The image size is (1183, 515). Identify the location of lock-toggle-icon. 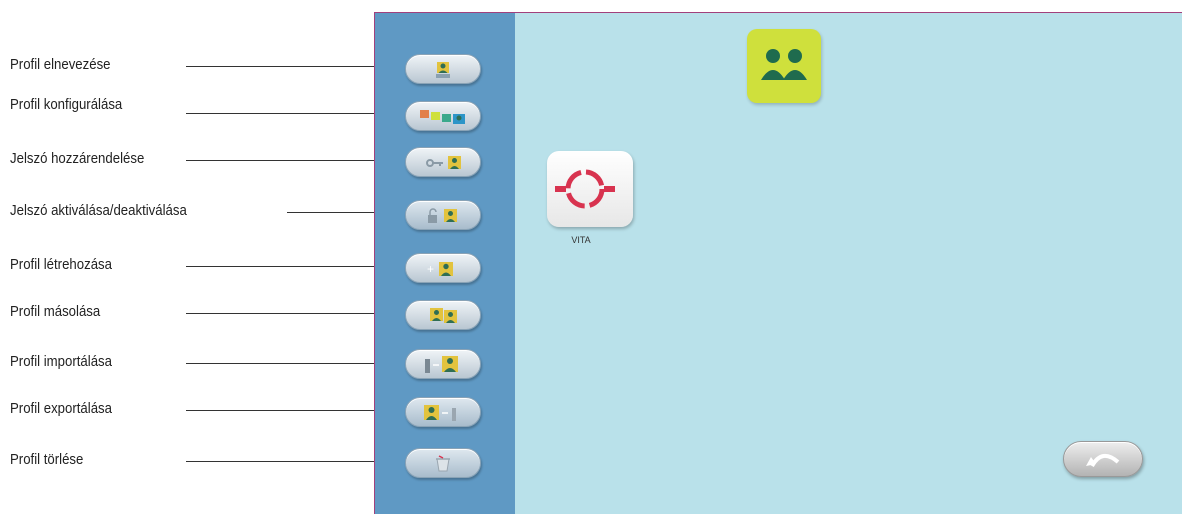
(442, 215).